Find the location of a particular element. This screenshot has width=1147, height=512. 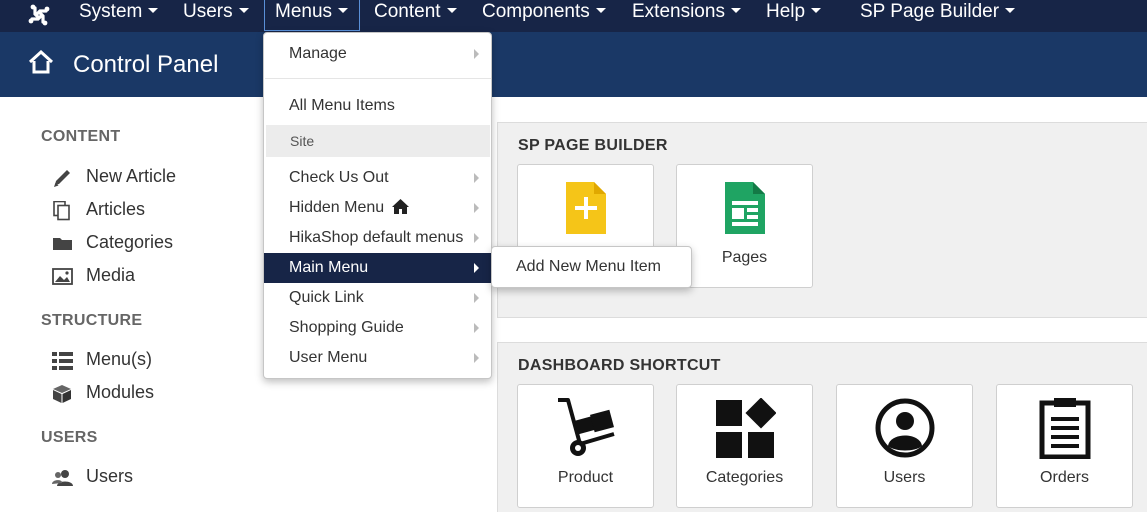

sidebar-item-label: Articles is located at coordinates (116, 209).